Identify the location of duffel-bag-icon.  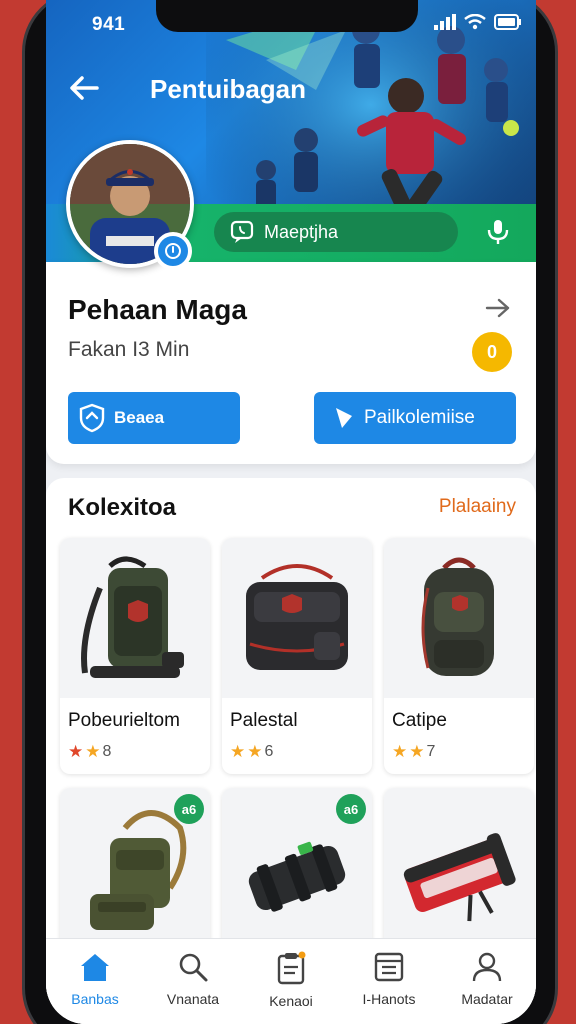
(297, 617).